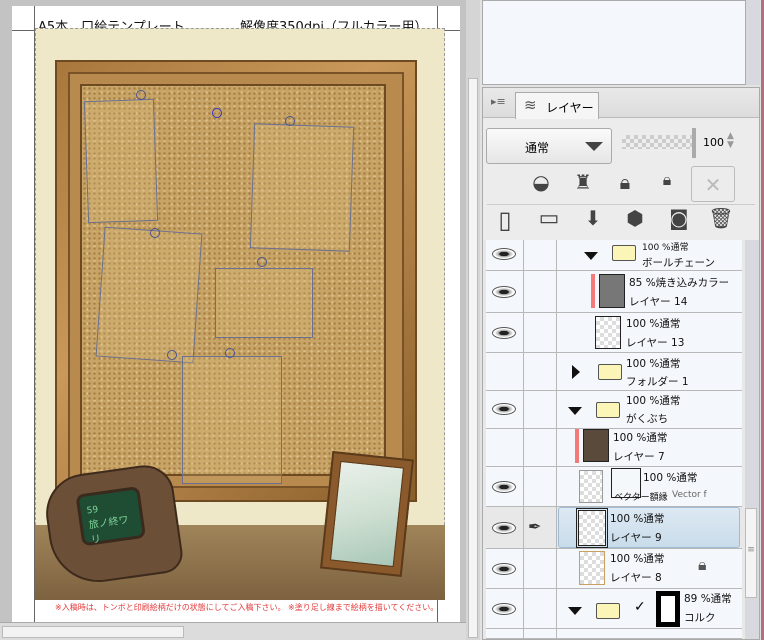  What do you see at coordinates (753, 42) in the screenshot?
I see `upper-panel-scrollbar` at bounding box center [753, 42].